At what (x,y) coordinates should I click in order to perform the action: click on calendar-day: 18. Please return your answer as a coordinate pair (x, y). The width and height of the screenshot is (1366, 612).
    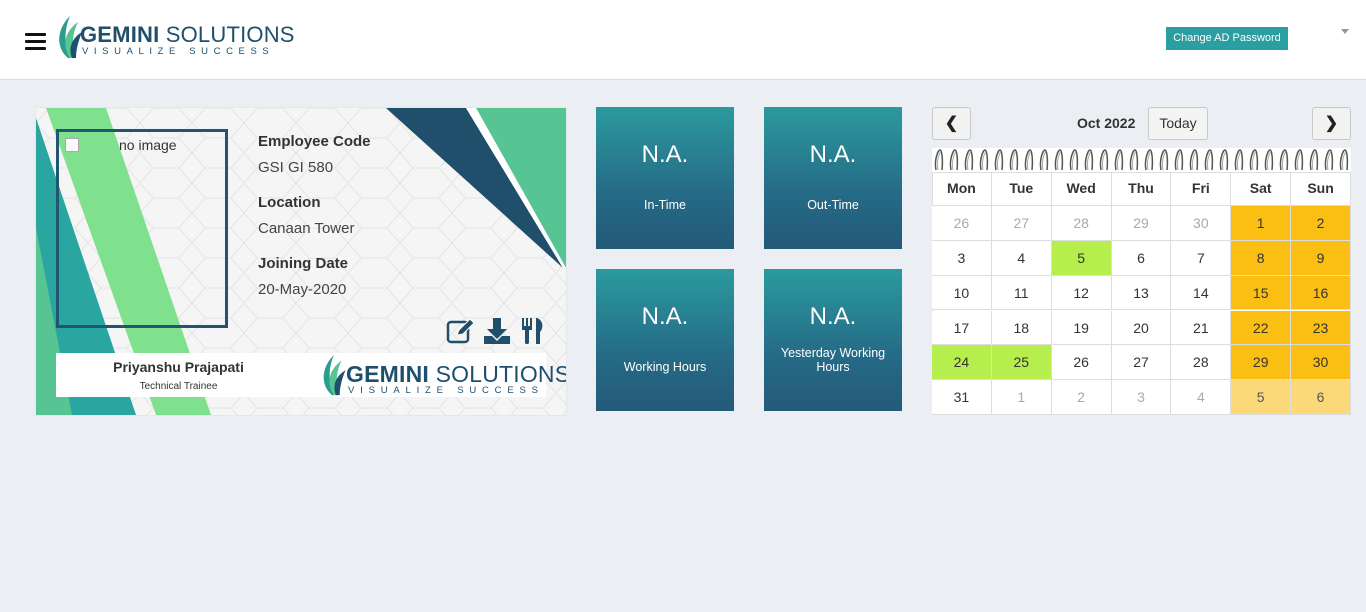
    Looking at the image, I should click on (1021, 328).